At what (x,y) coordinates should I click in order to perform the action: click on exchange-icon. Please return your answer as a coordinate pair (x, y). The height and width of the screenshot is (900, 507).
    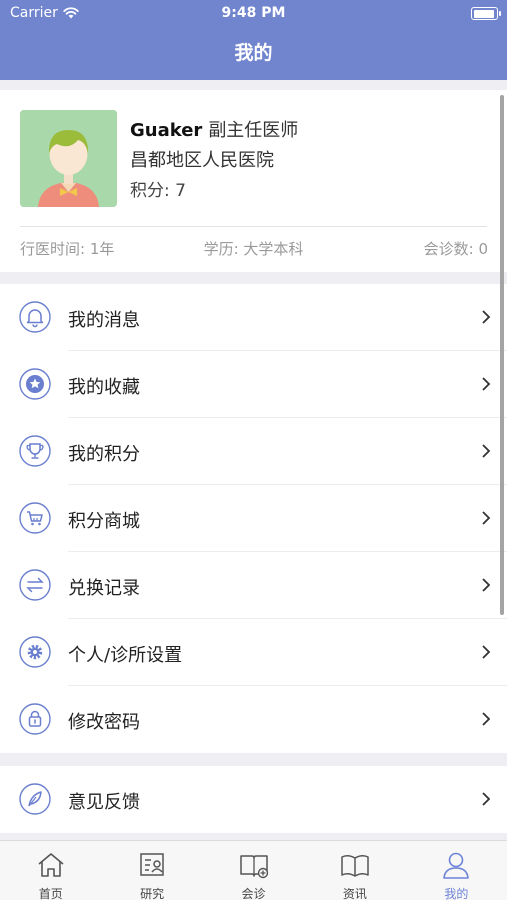
    Looking at the image, I should click on (35, 585).